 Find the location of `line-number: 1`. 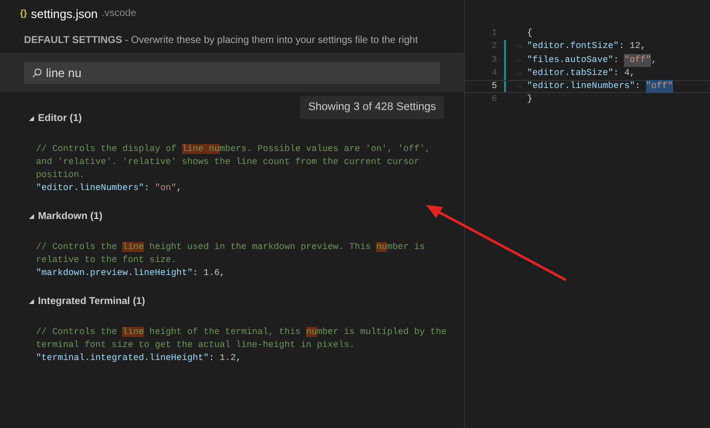

line-number: 1 is located at coordinates (493, 33).